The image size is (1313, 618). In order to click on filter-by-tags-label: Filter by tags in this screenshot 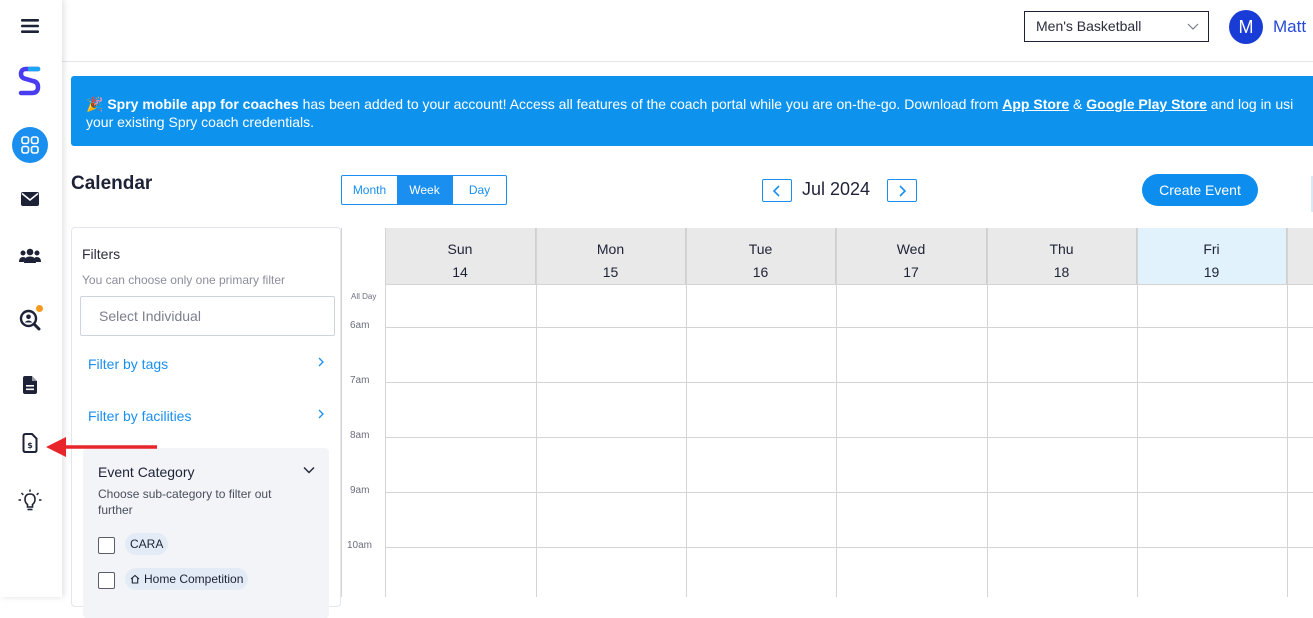, I will do `click(128, 364)`.